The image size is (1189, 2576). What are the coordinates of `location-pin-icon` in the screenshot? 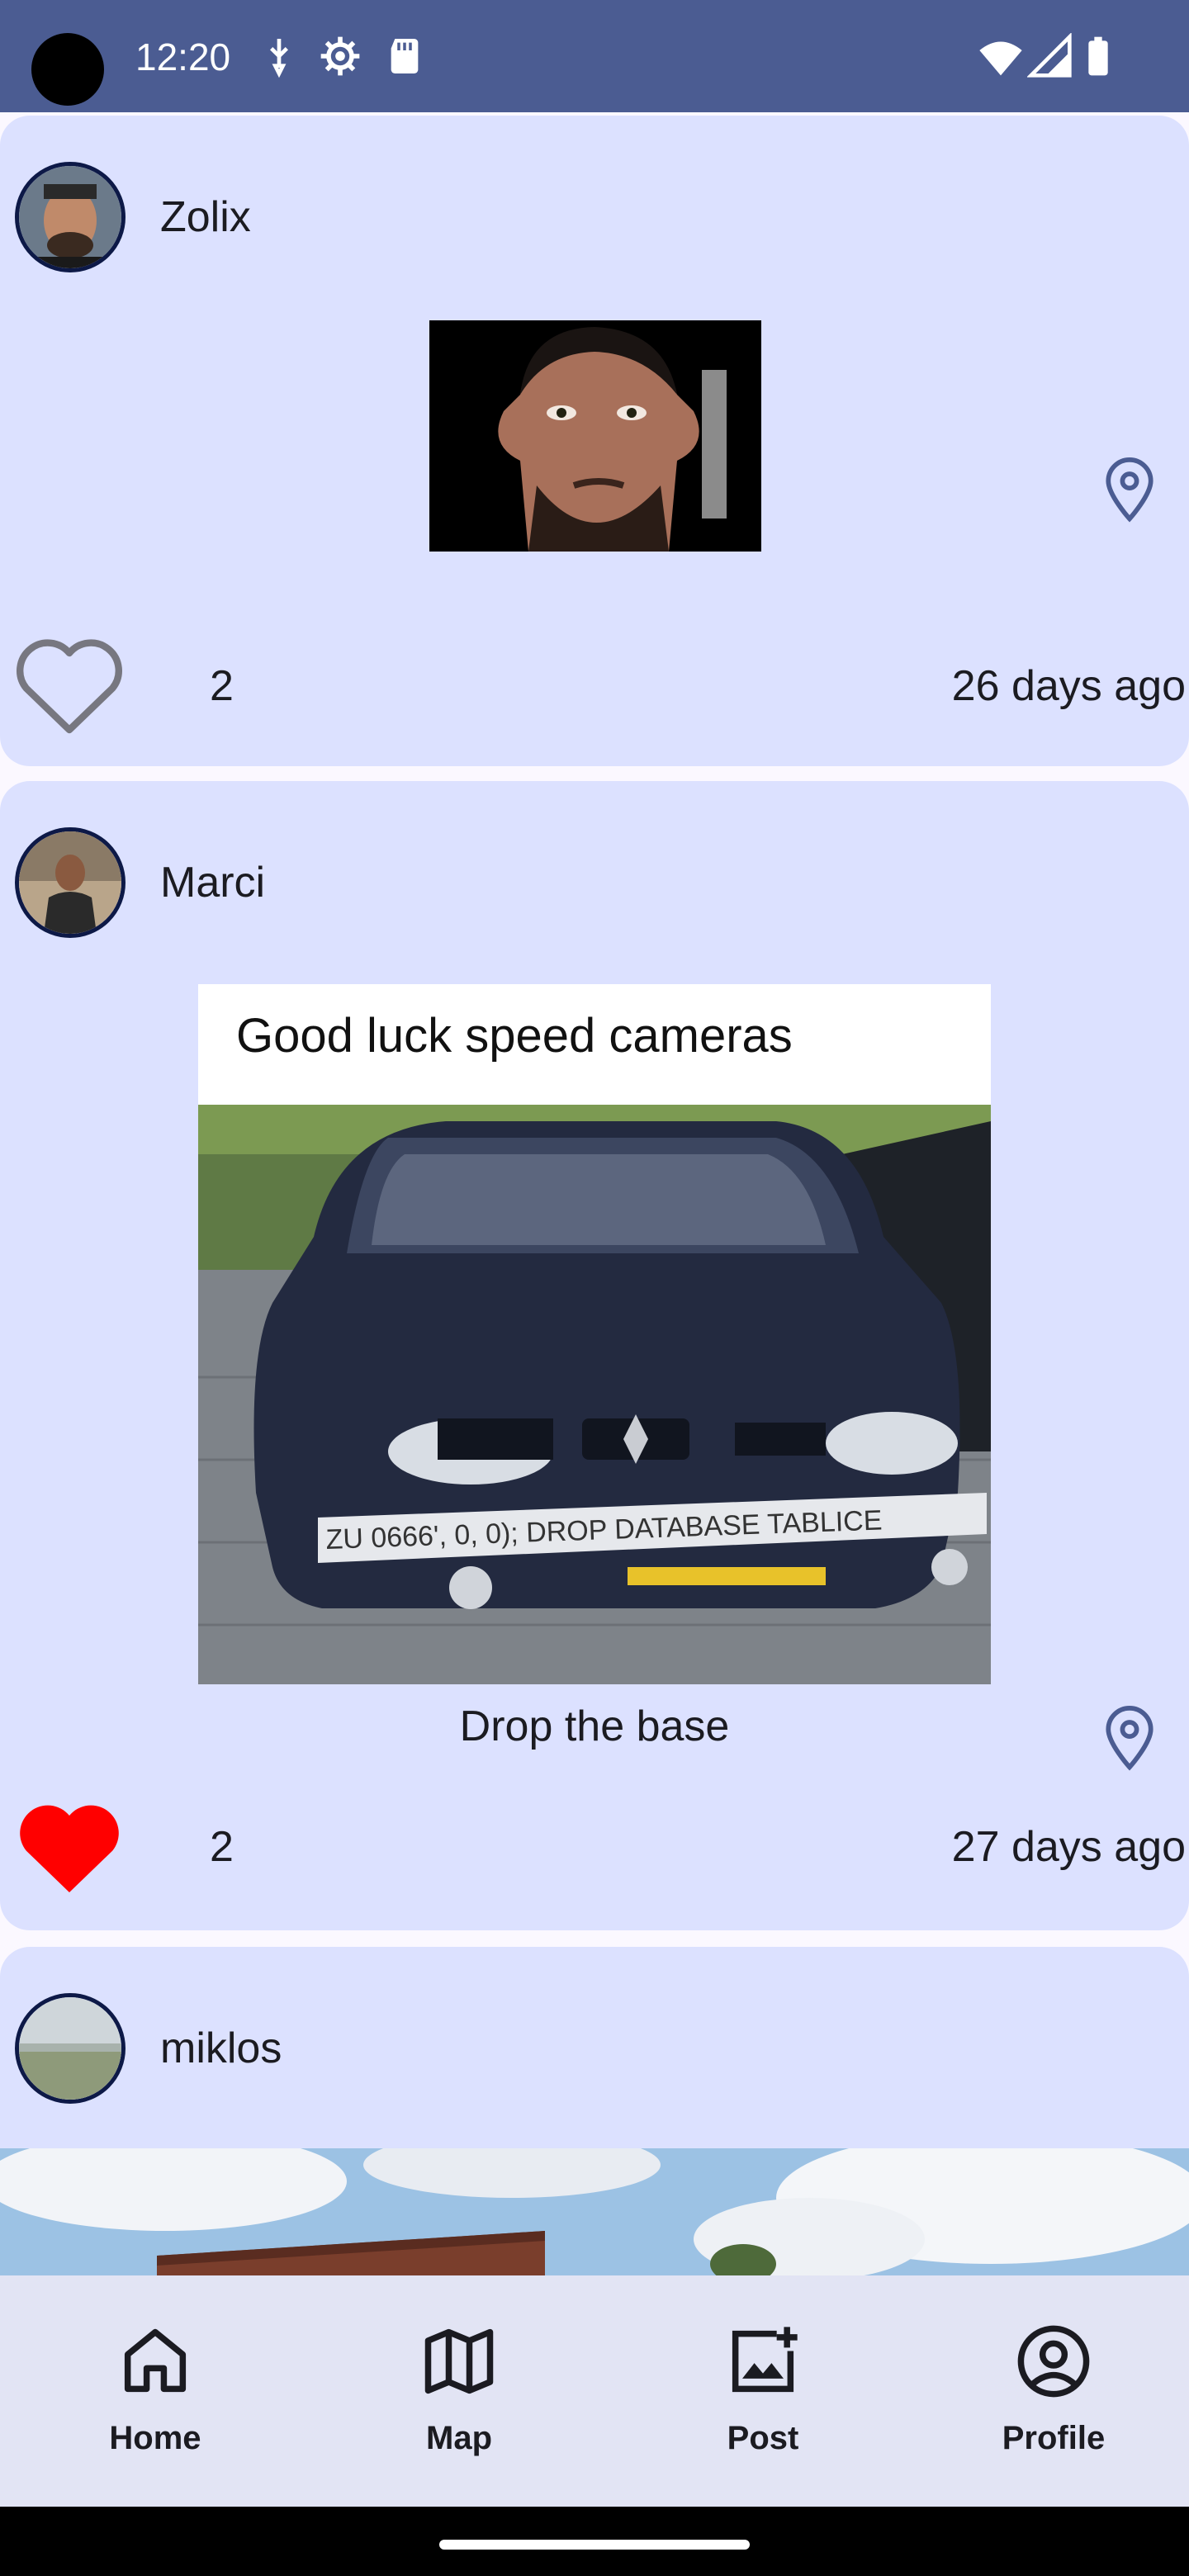 It's located at (1129, 490).